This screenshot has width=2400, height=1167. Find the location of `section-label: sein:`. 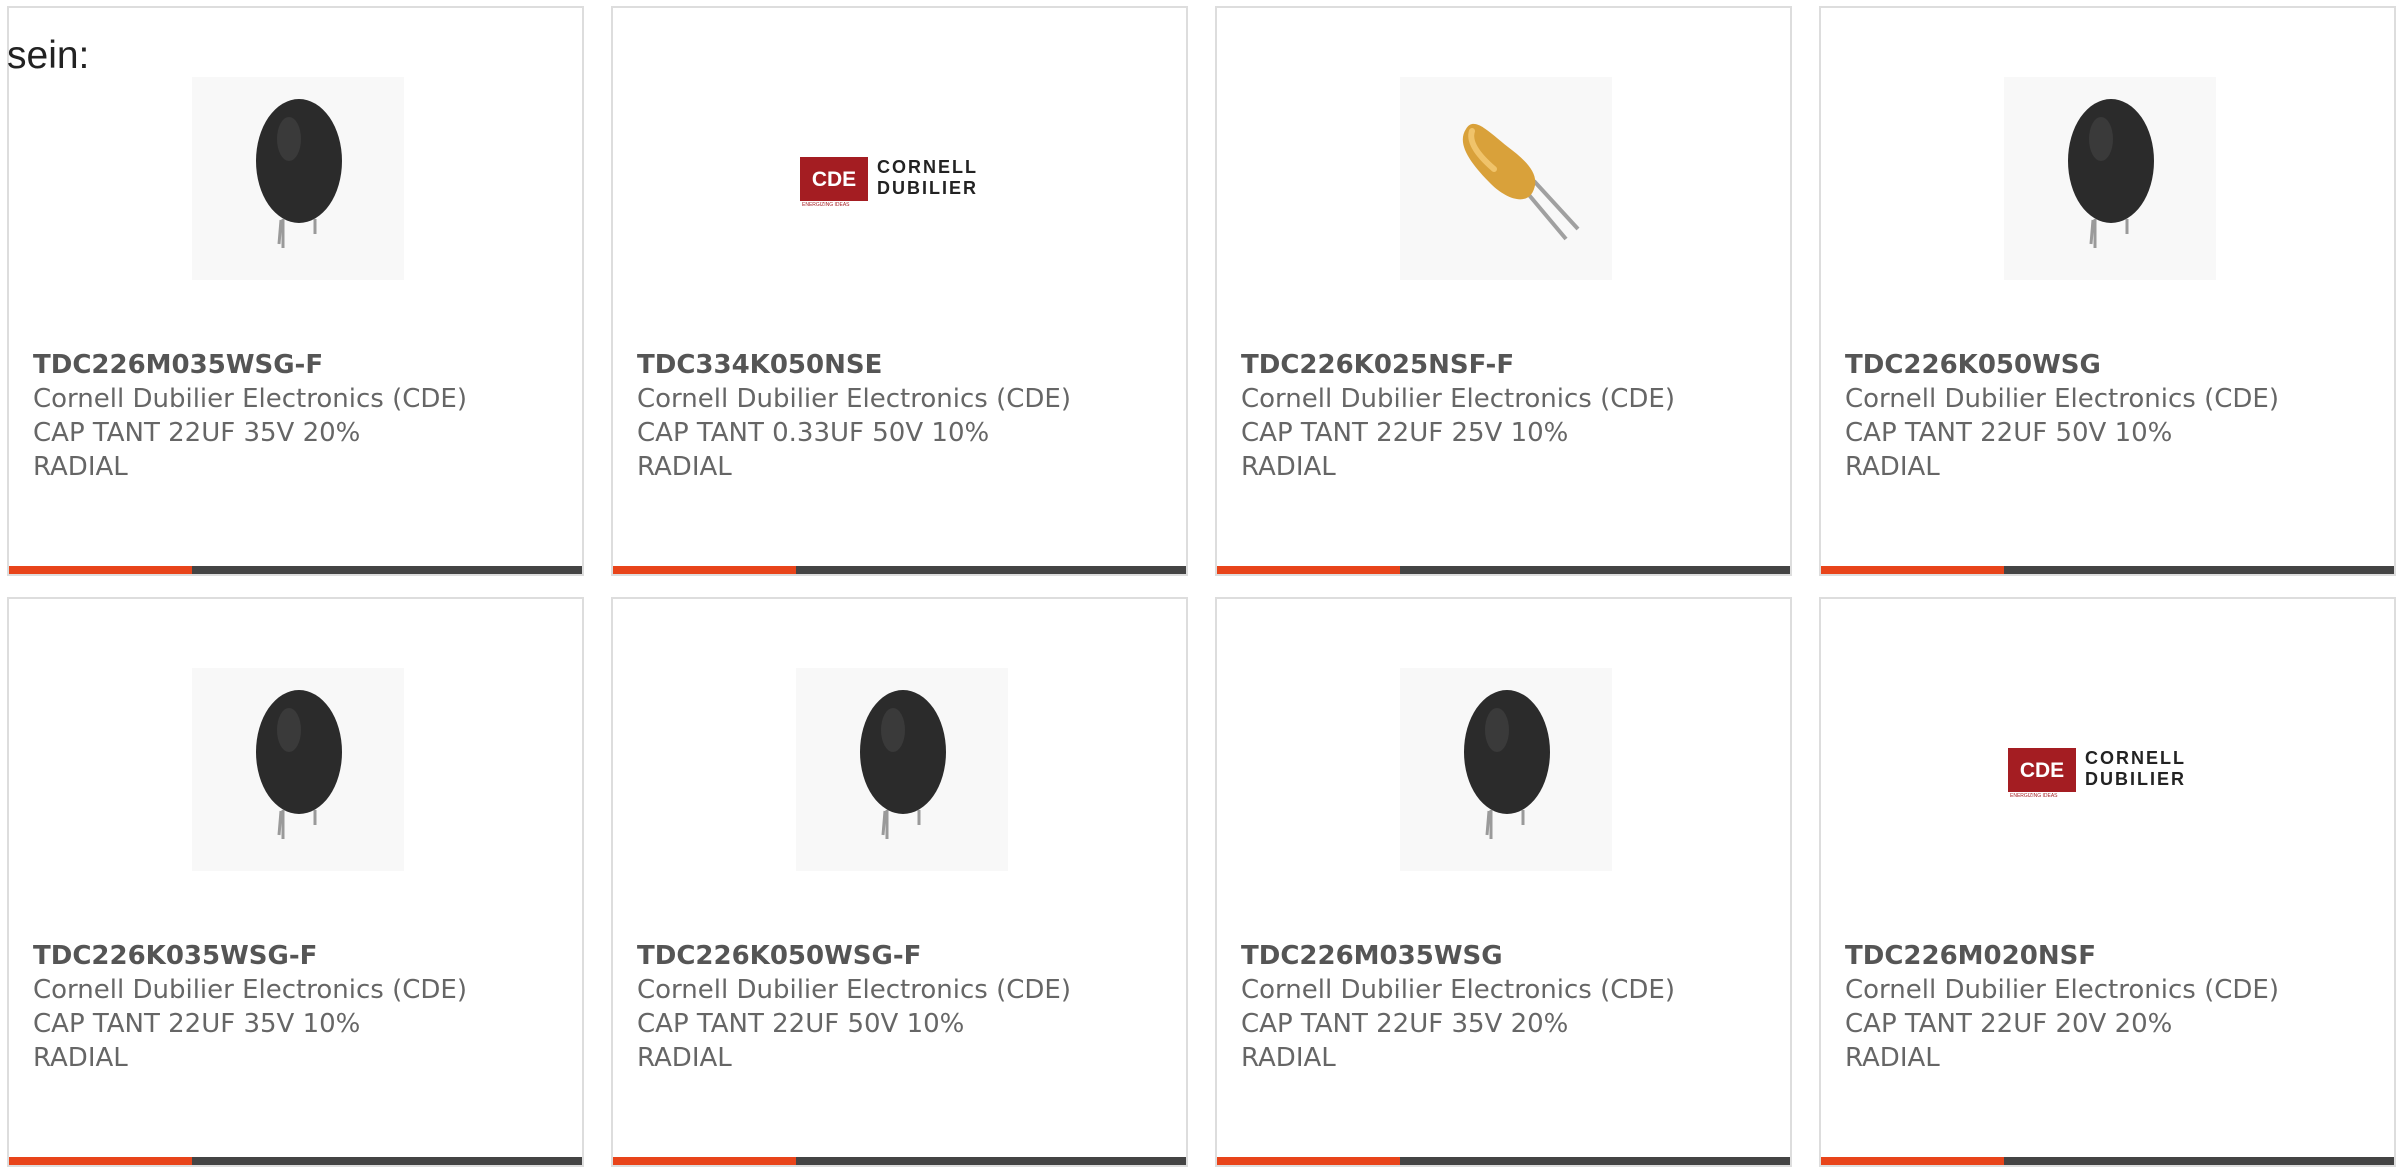

section-label: sein: is located at coordinates (48, 55).